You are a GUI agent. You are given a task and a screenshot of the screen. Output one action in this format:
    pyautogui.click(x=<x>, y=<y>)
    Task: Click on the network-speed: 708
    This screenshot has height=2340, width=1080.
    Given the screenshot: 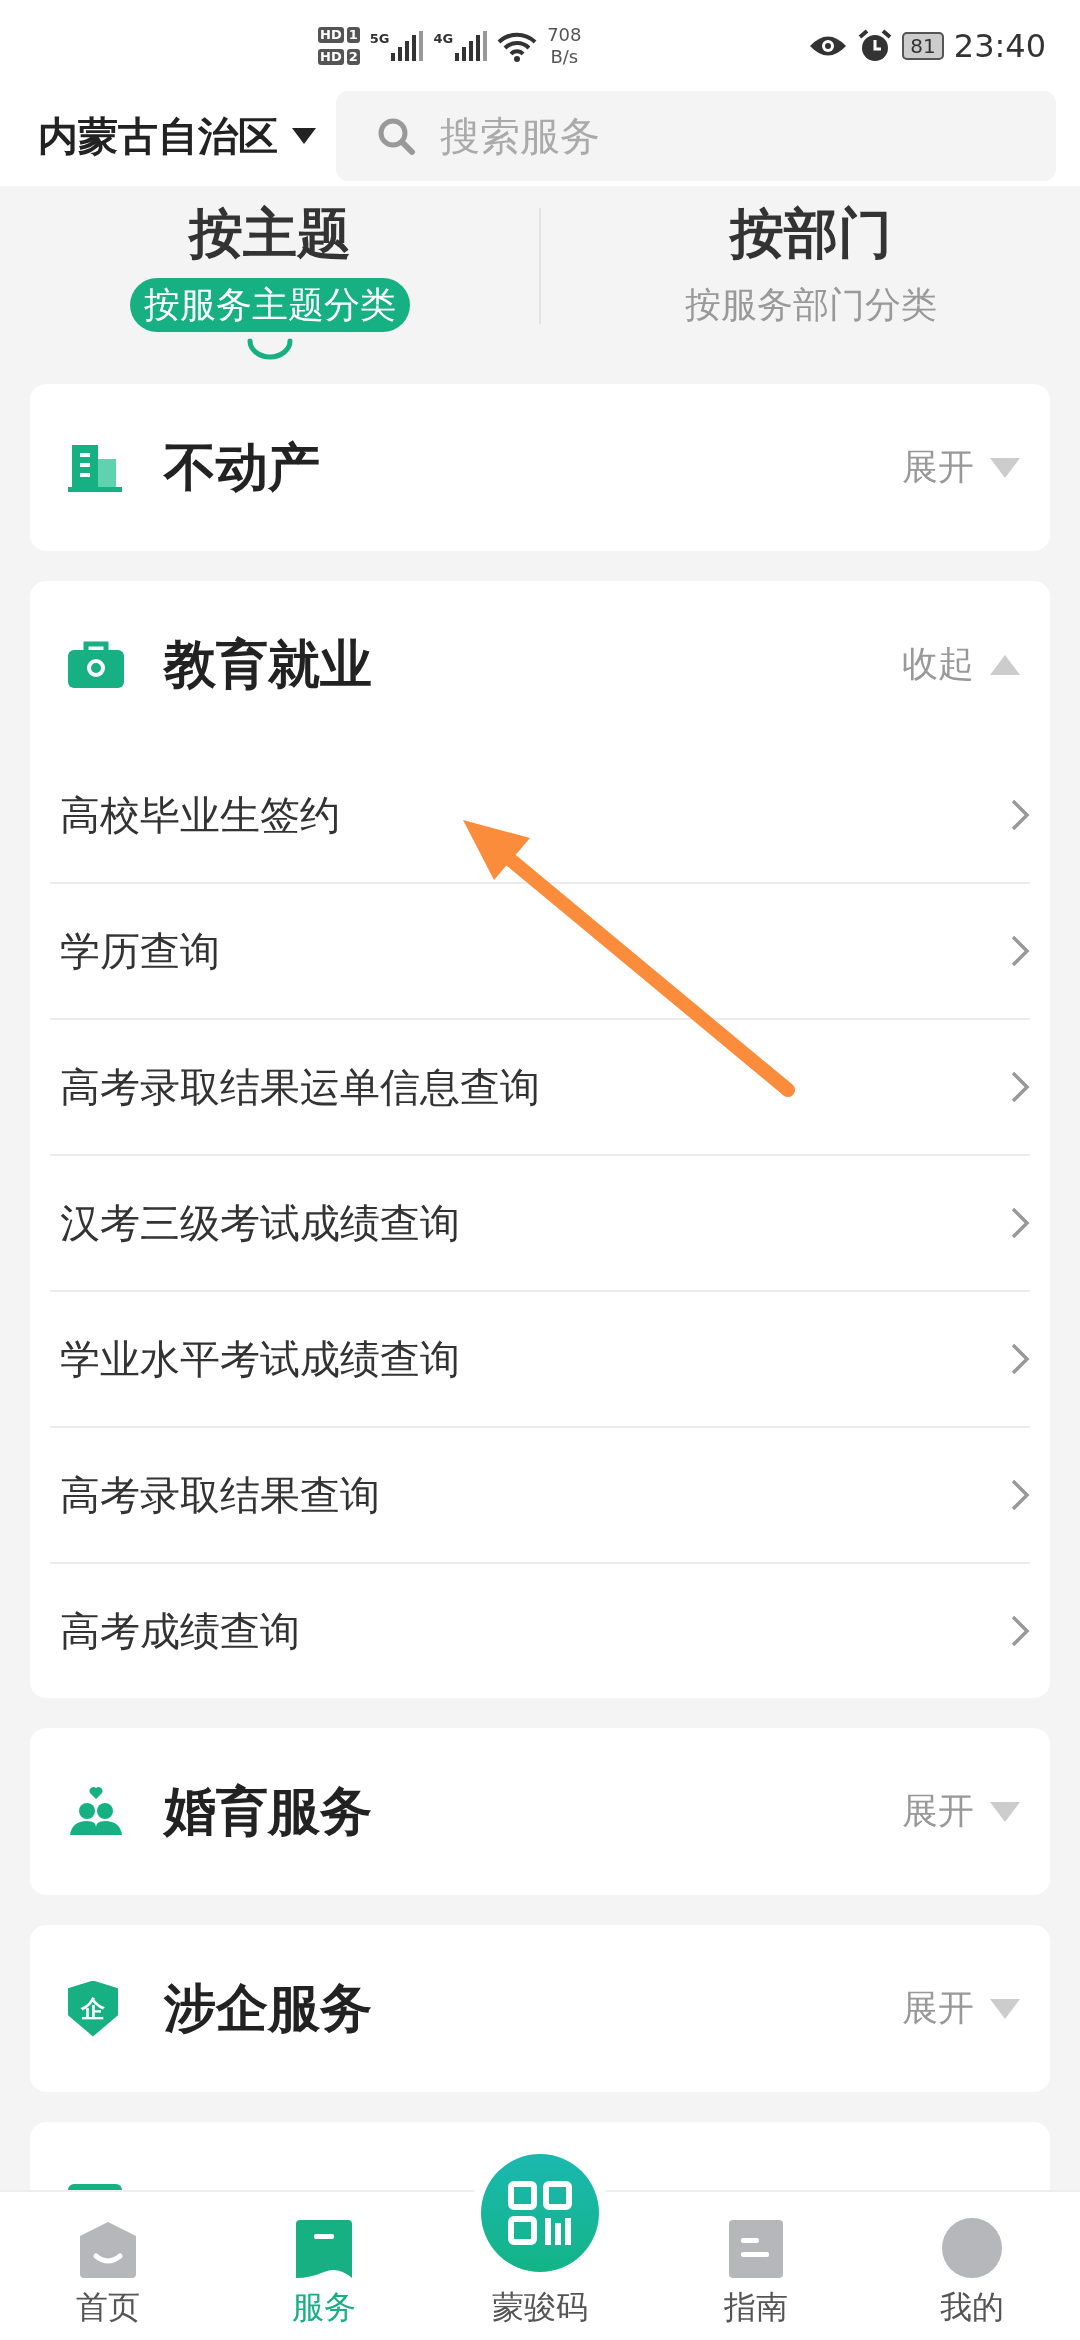 What is the action you would take?
    pyautogui.click(x=564, y=35)
    